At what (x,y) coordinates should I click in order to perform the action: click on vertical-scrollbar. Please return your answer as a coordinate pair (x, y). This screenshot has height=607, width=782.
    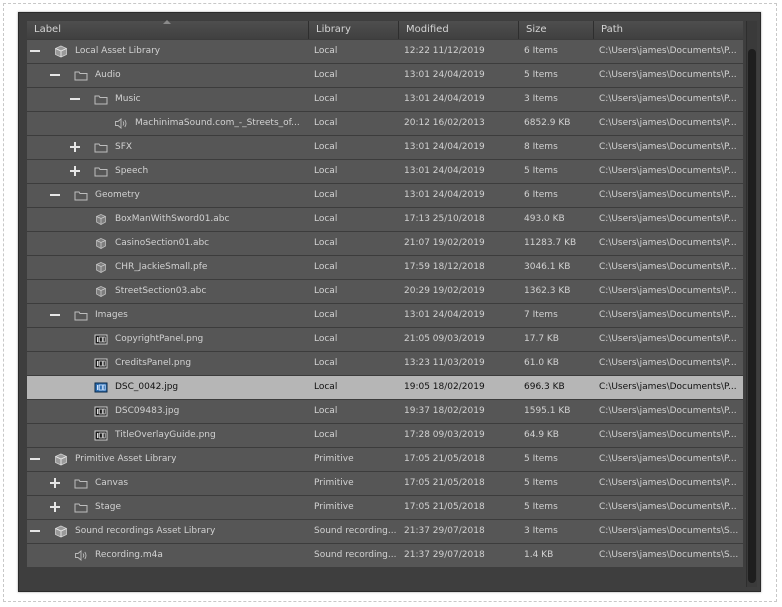
    Looking at the image, I should click on (751, 304).